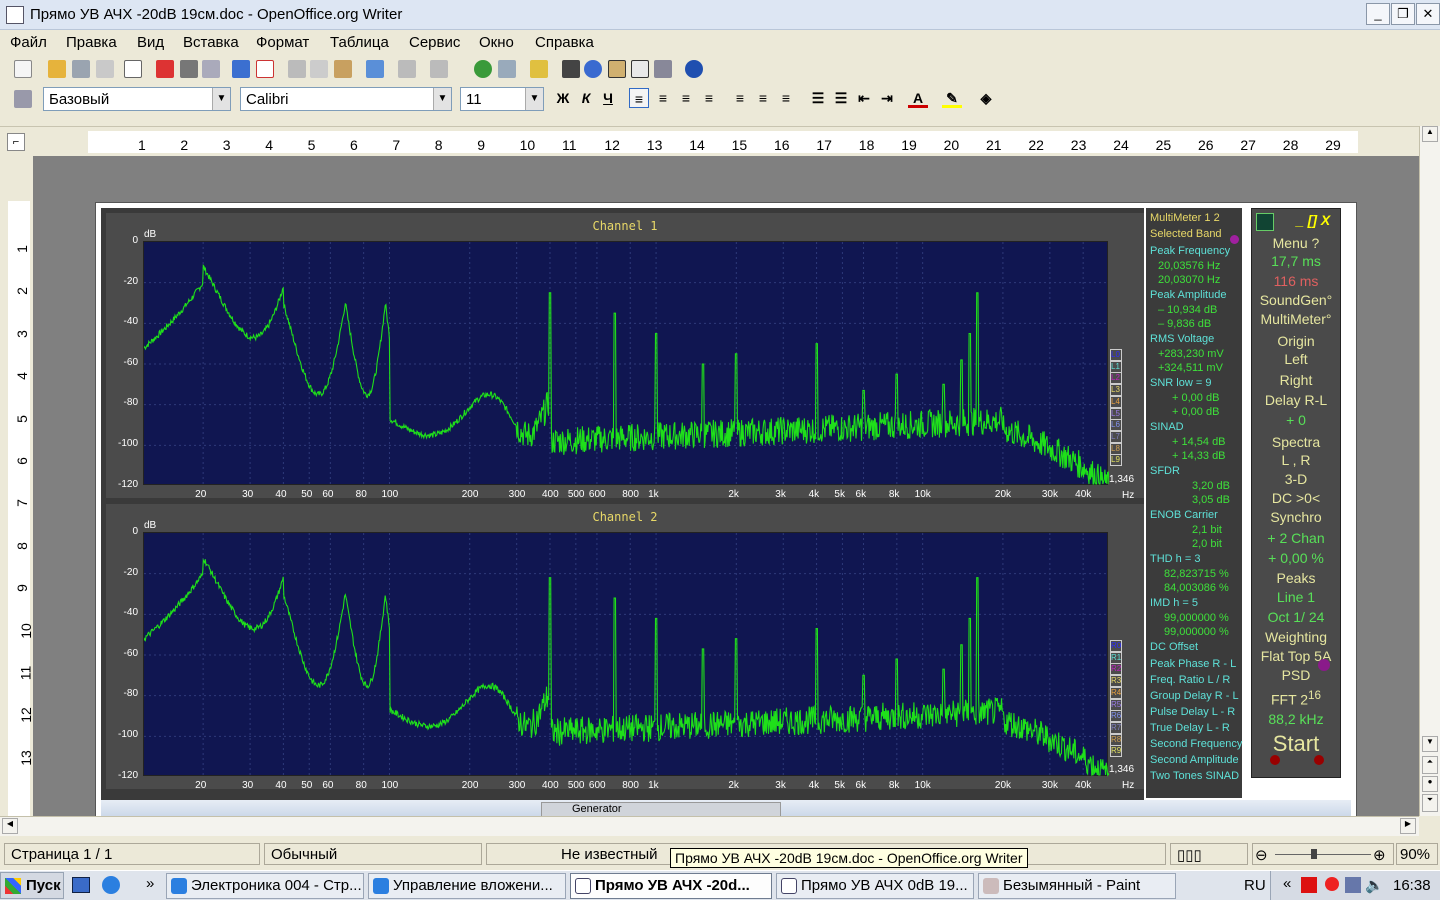  What do you see at coordinates (1234, 239) in the screenshot?
I see `selected-band-indicator` at bounding box center [1234, 239].